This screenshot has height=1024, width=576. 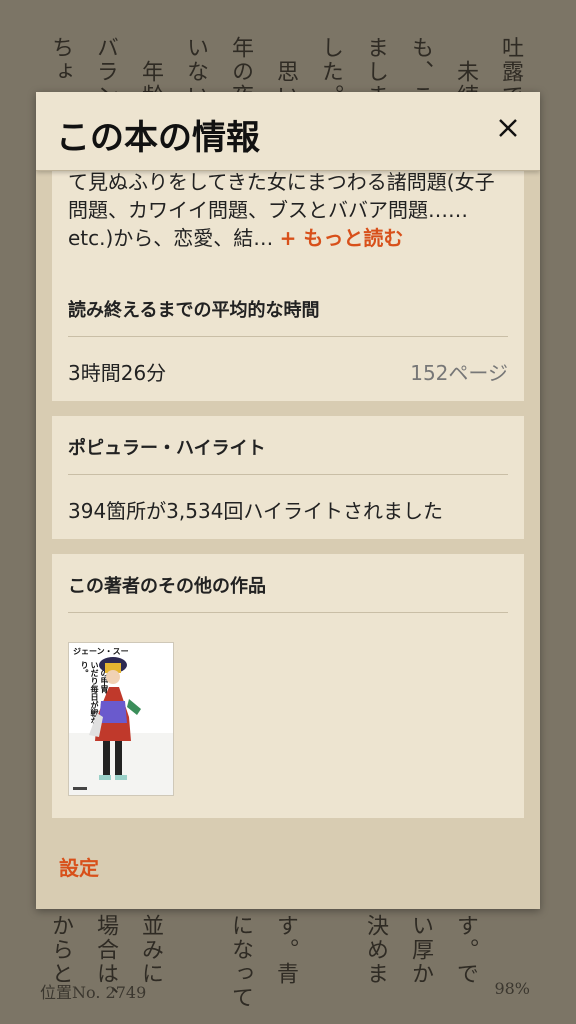 I want to click on settings-link: 設定, so click(x=79, y=866).